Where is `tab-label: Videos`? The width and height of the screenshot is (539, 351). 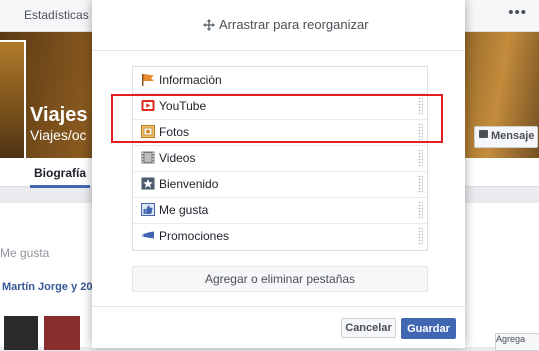 tab-label: Videos is located at coordinates (177, 158).